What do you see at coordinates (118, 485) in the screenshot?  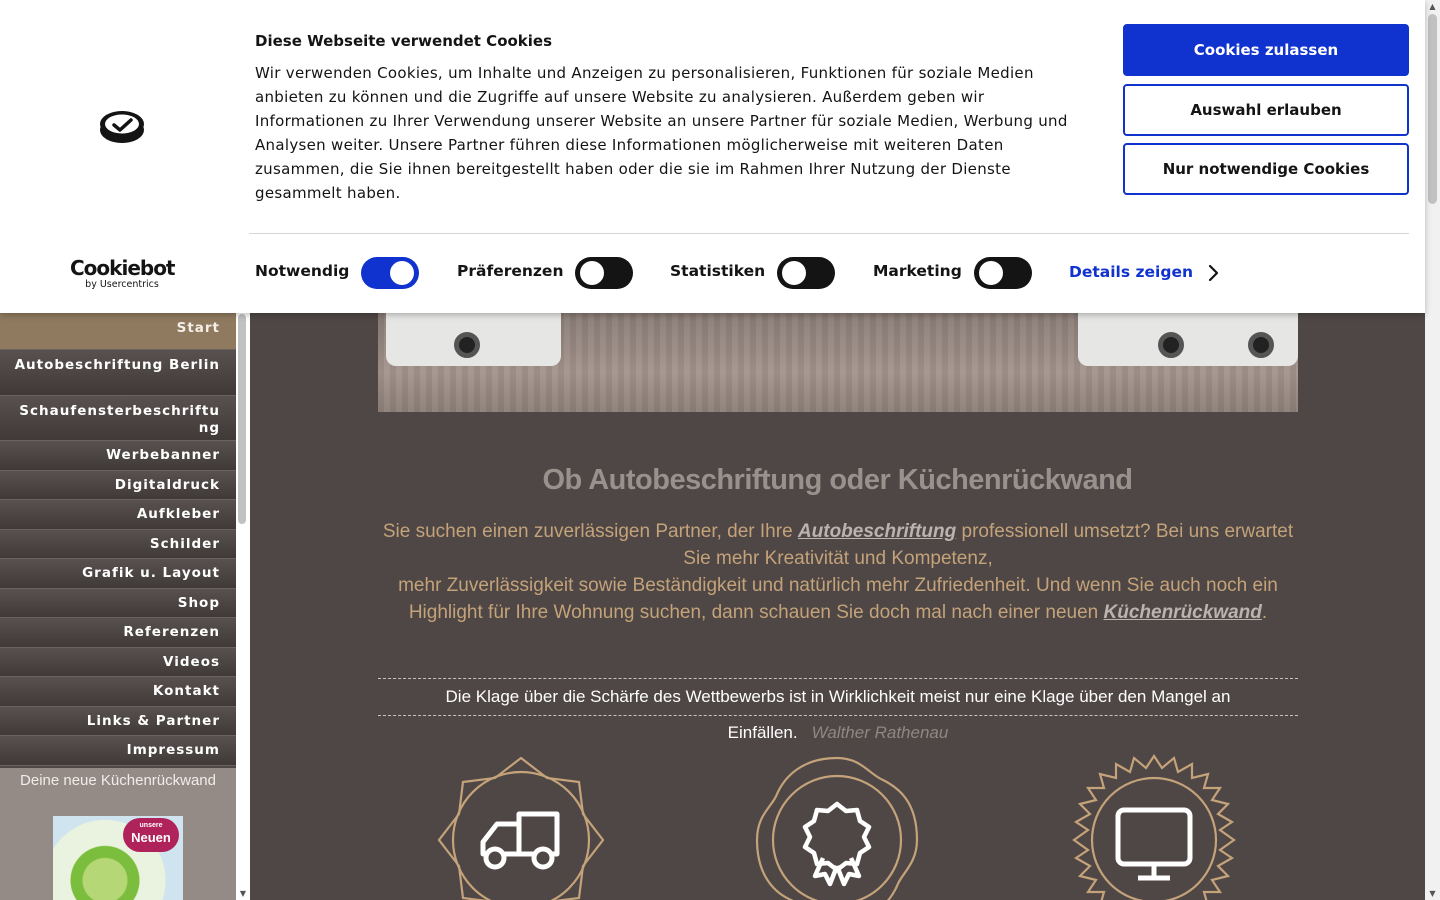 I see `sidebar-item-digitaldruck: Digitaldruck` at bounding box center [118, 485].